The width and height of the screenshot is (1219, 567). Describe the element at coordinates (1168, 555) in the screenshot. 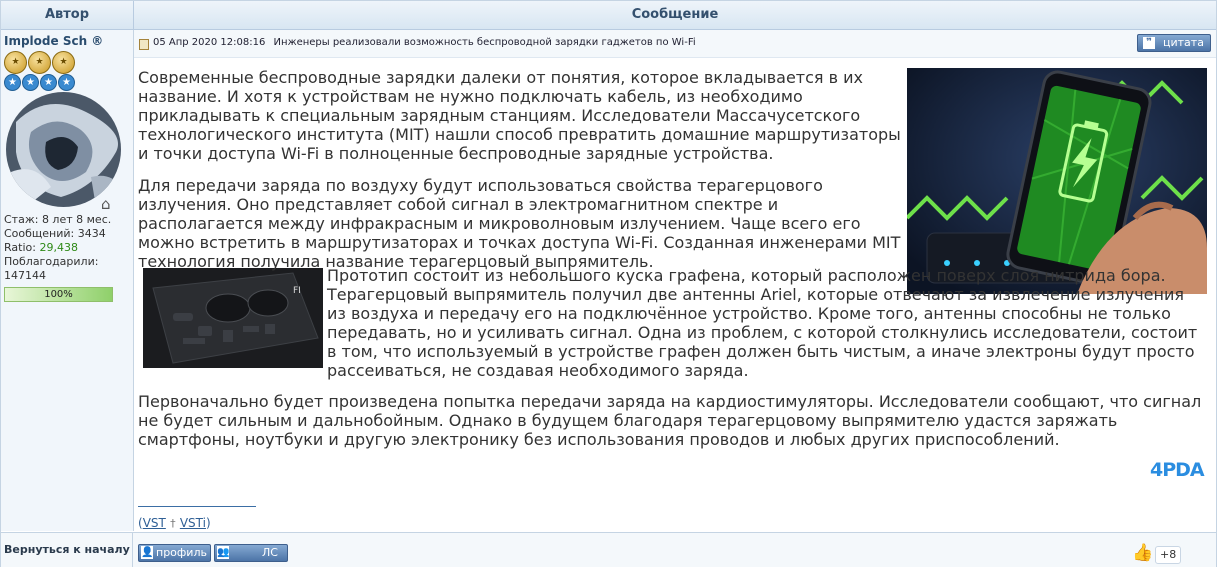

I see `like-count: +8` at that location.